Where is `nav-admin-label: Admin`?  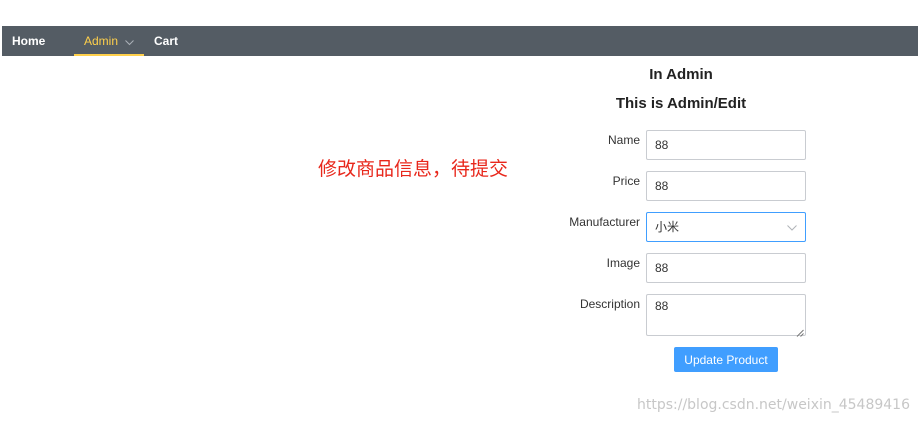 nav-admin-label: Admin is located at coordinates (101, 41).